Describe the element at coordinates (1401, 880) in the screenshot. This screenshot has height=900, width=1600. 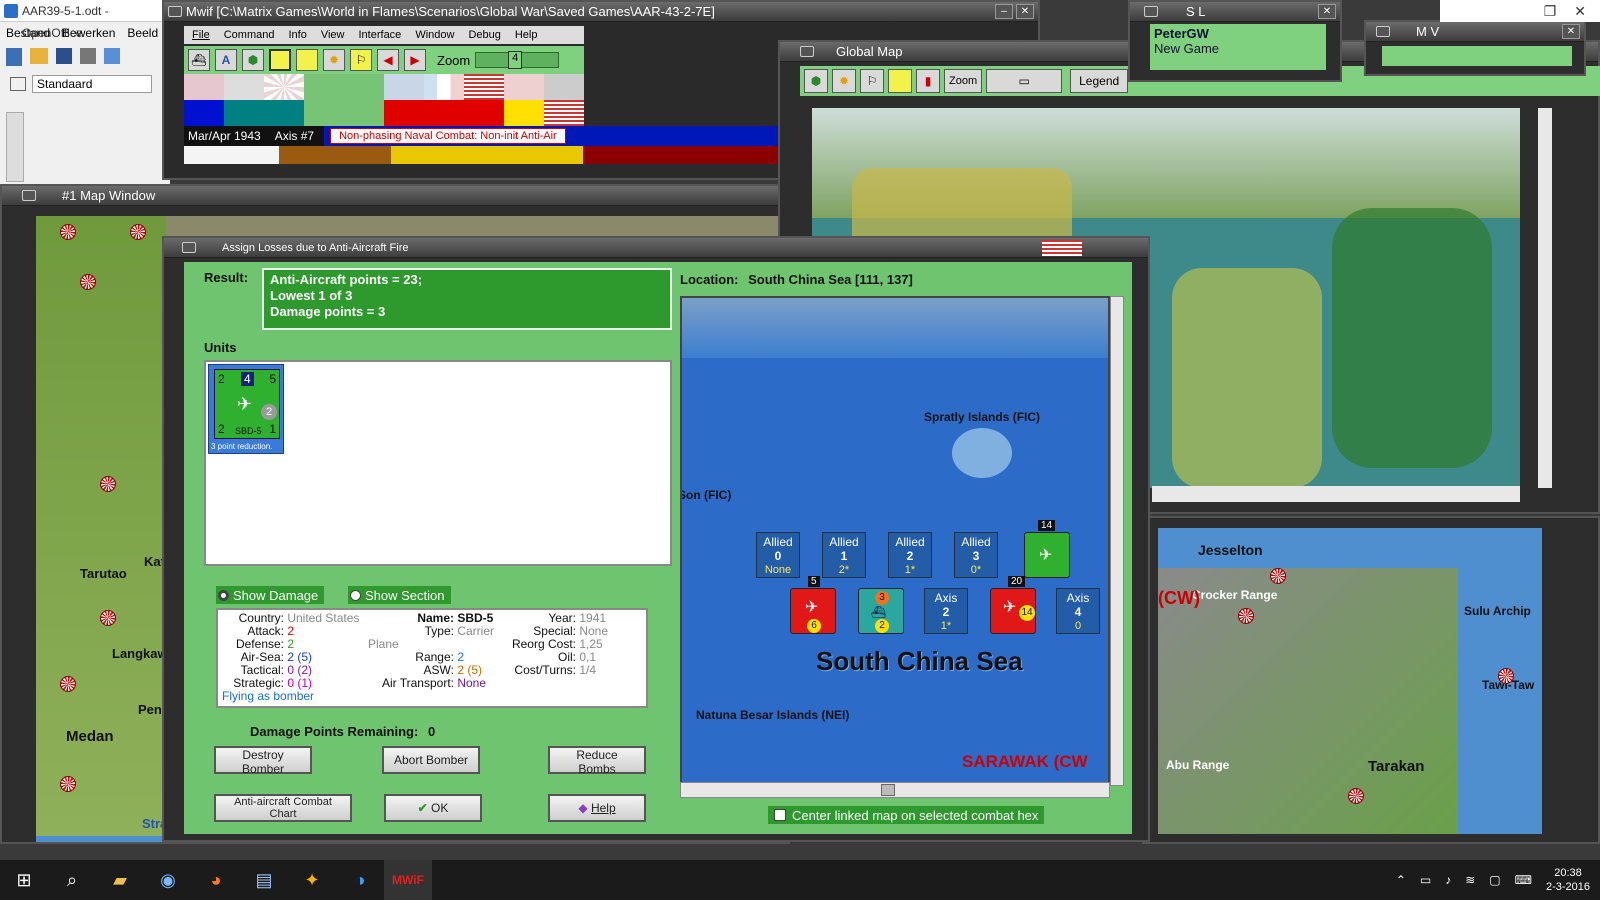
I see `chevron-up-icon: ⌃` at that location.